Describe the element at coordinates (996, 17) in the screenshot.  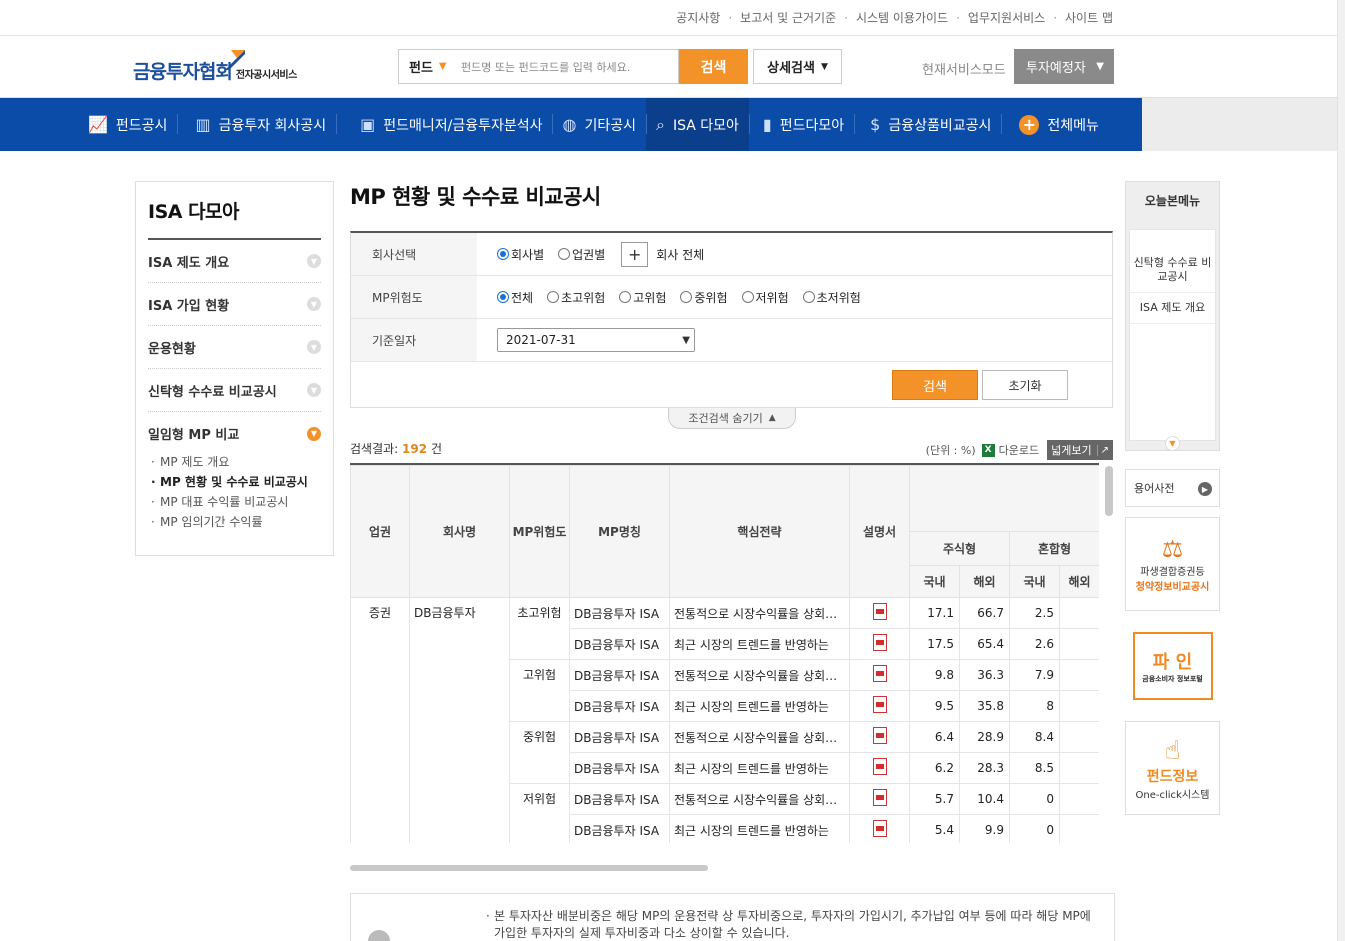
I see `util-link-support: 업무지원서비스` at that location.